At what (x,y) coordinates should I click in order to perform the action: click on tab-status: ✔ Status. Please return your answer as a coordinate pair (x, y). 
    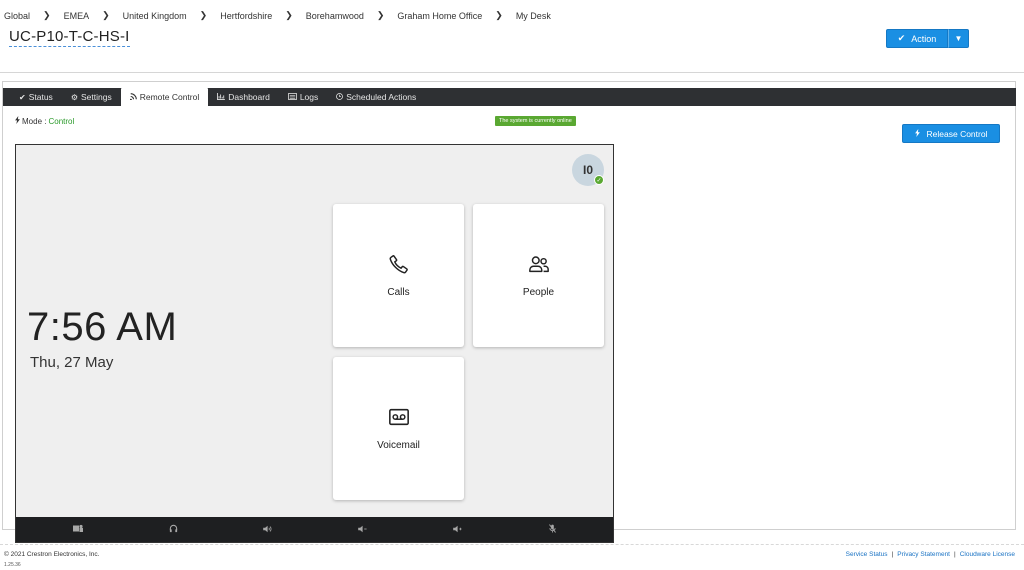
    Looking at the image, I should click on (36, 97).